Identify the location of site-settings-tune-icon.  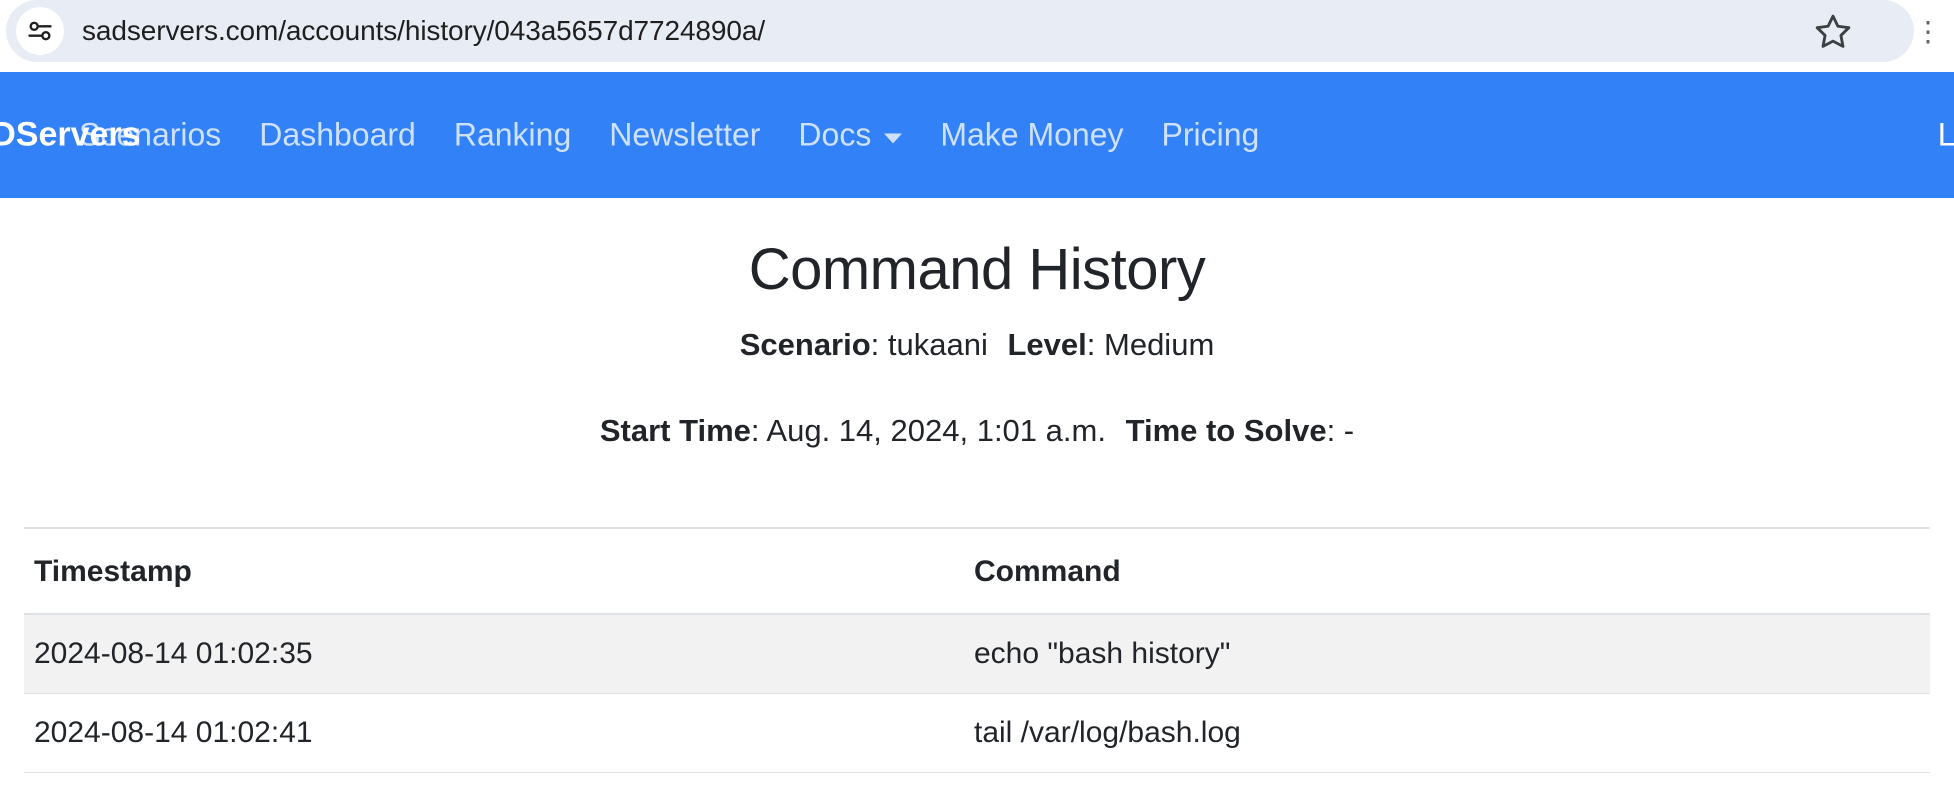
(40, 31).